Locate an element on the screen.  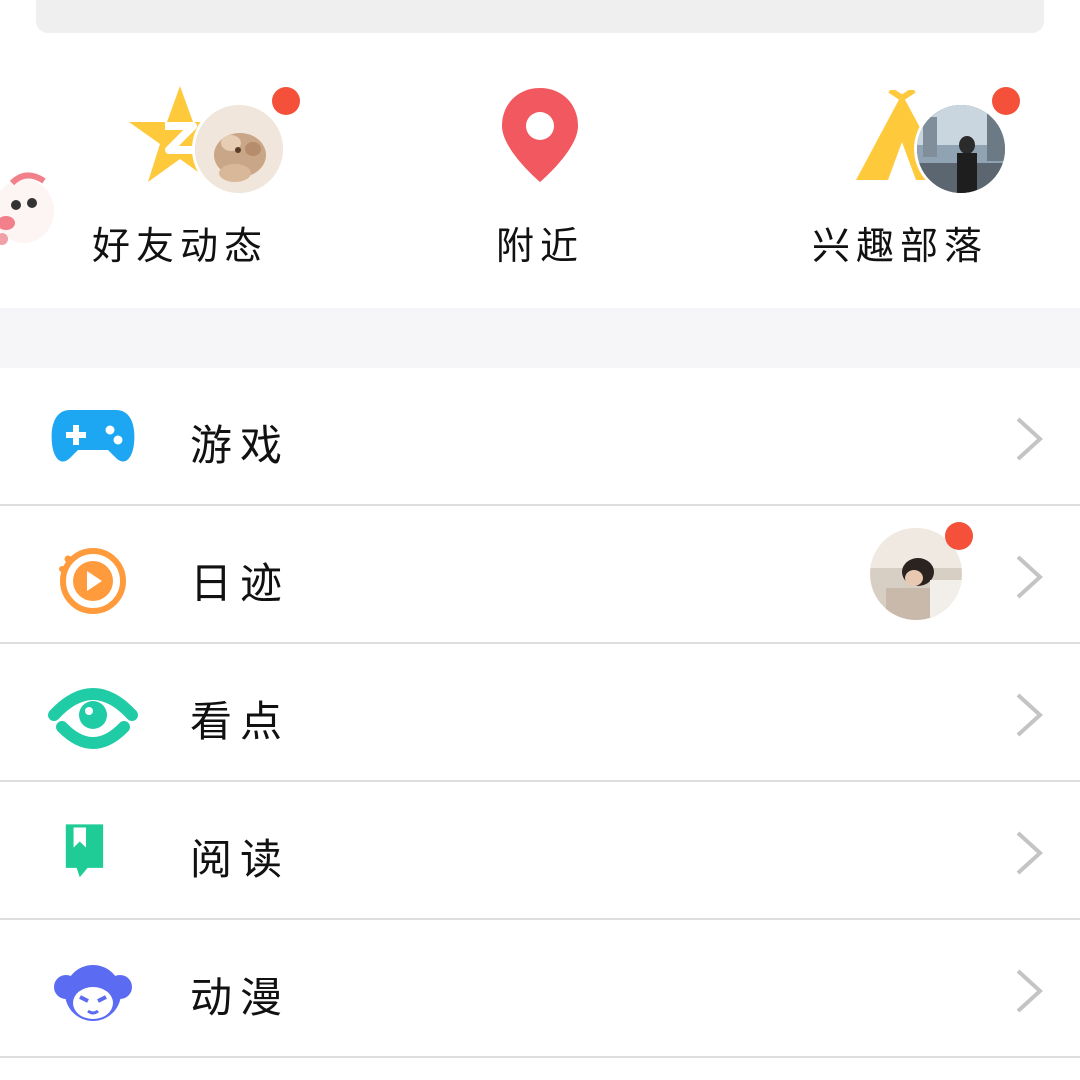
menu-item-label: 游戏 is located at coordinates (240, 445).